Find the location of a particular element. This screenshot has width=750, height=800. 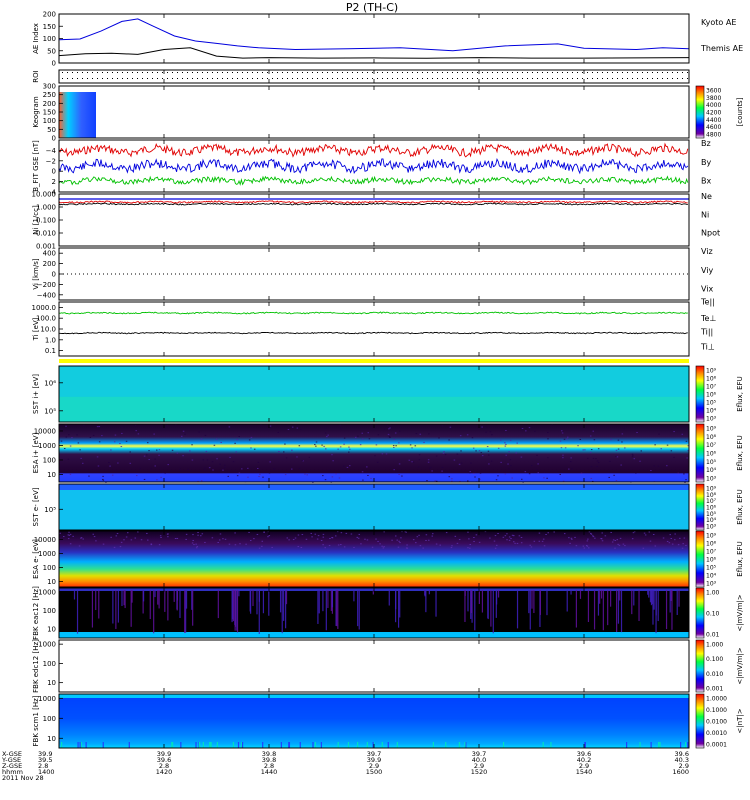

y-tick-label: 0 is located at coordinates (54, 172).